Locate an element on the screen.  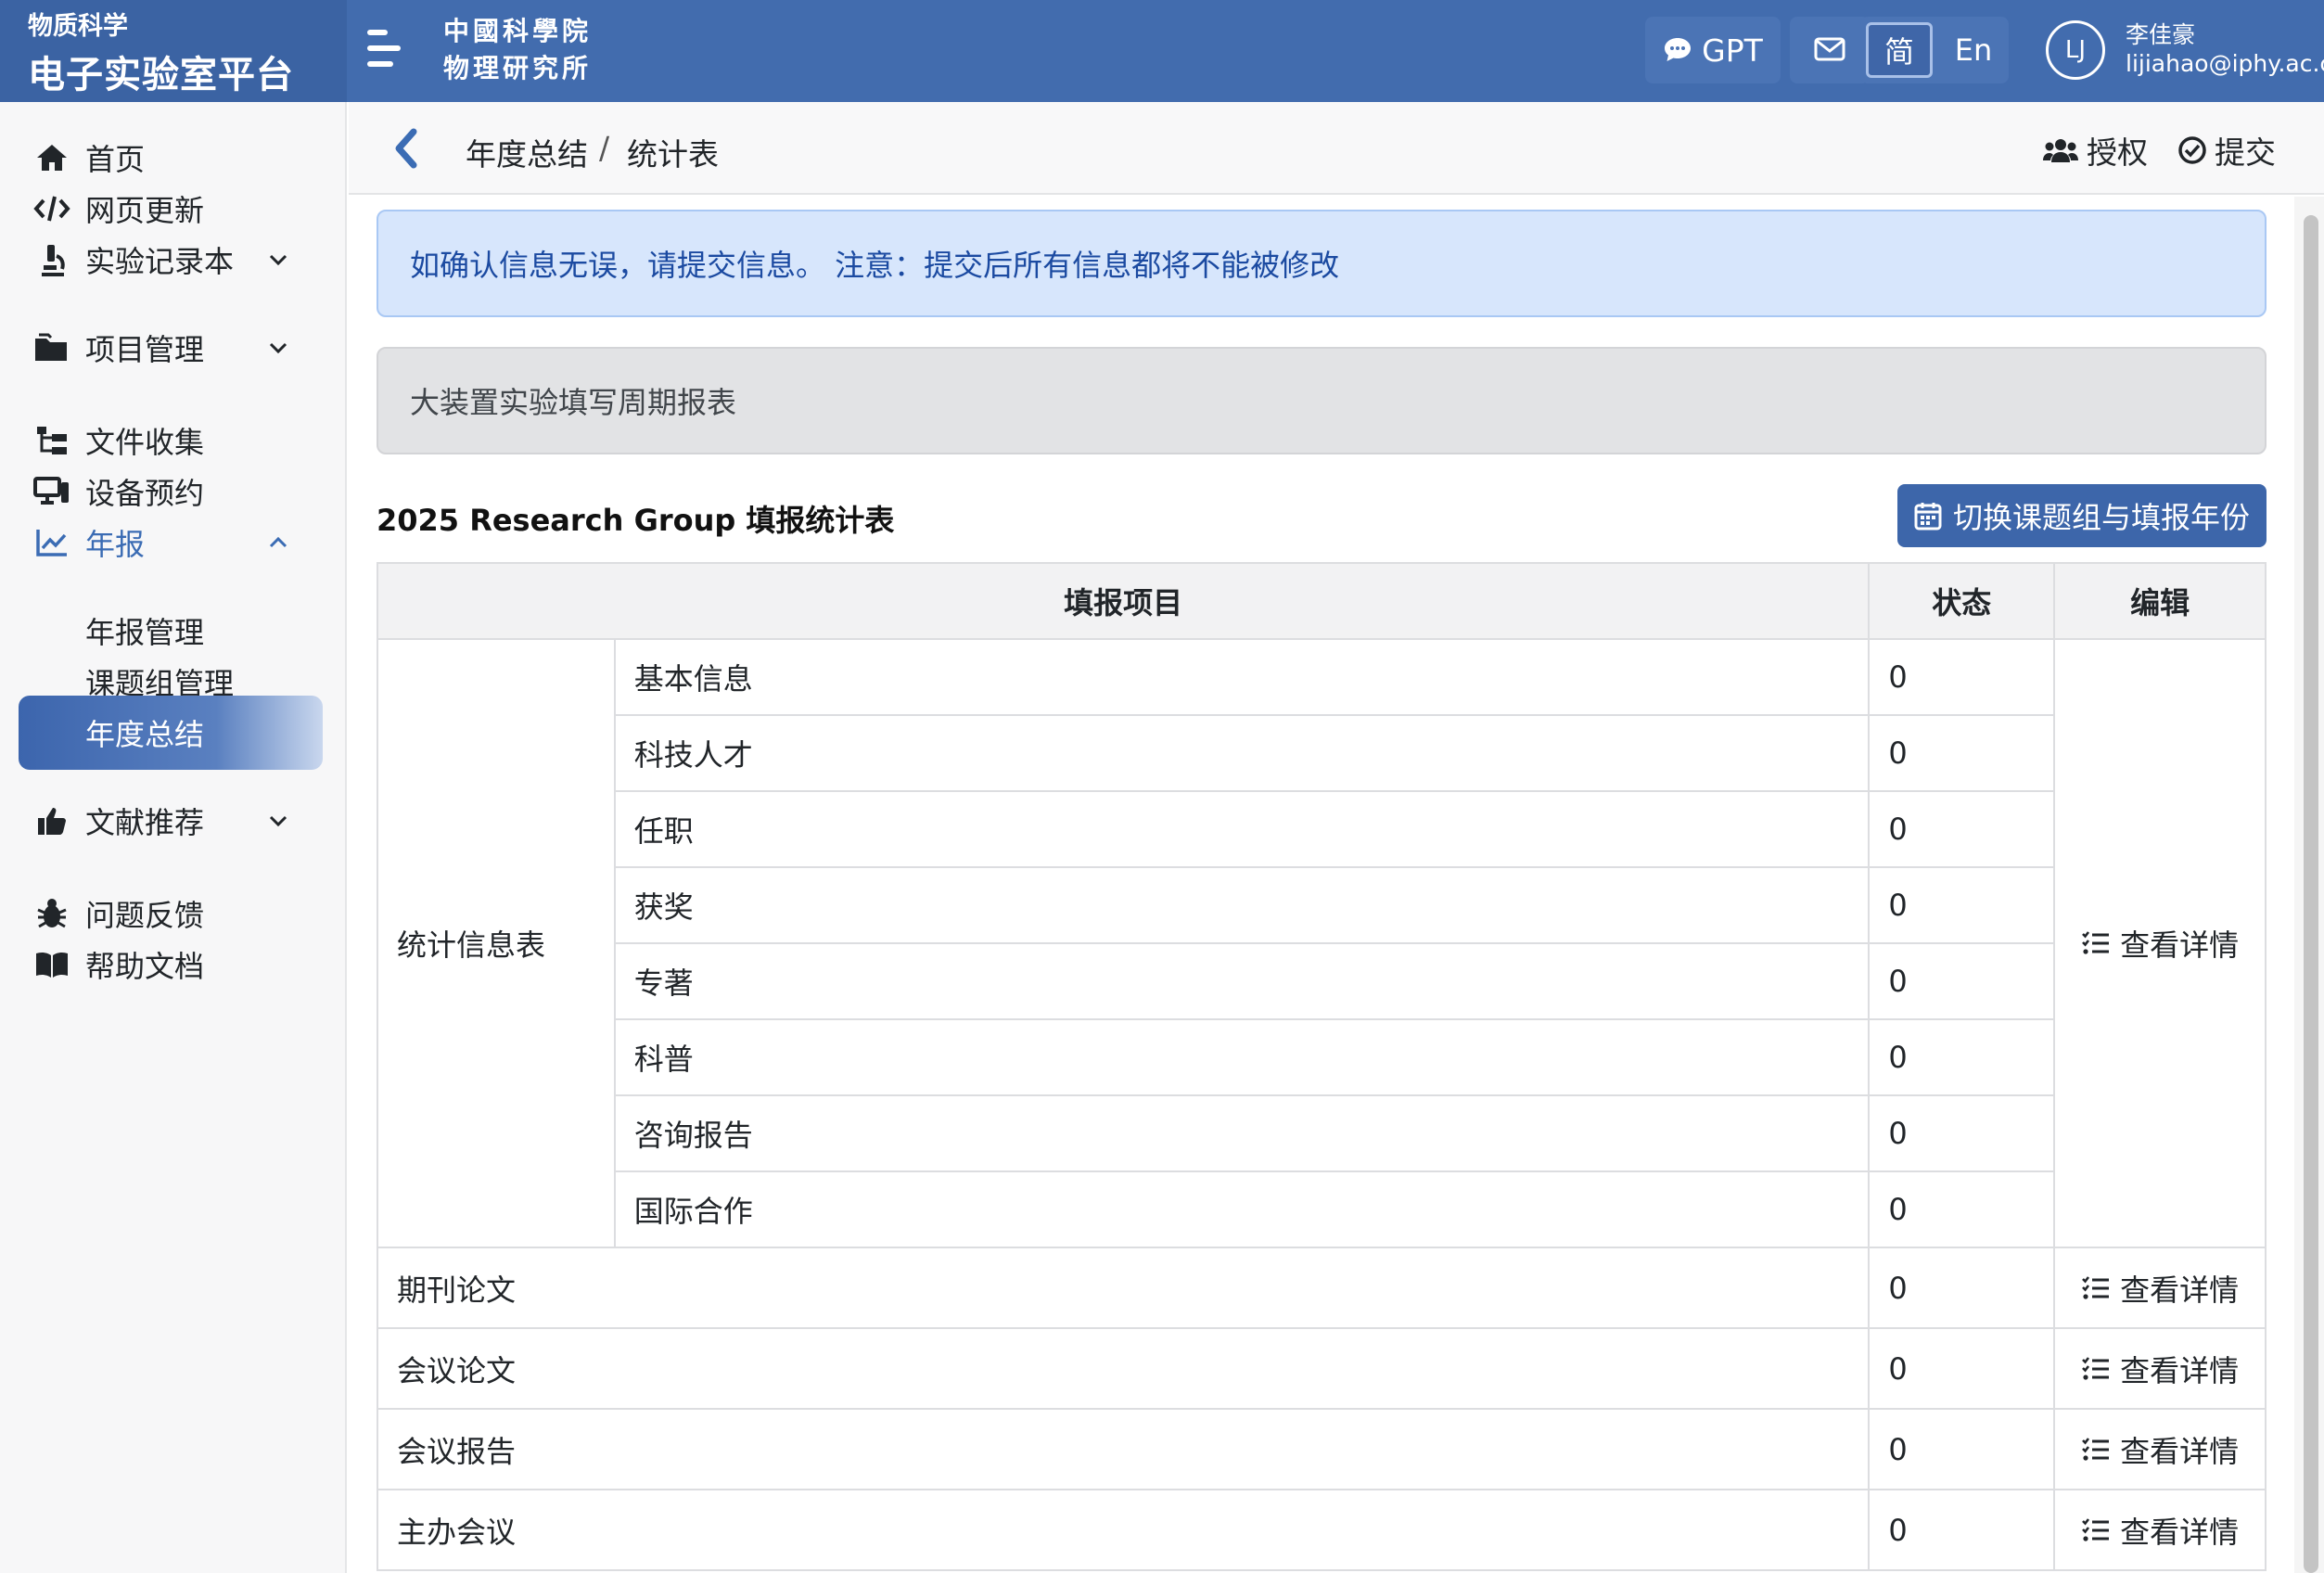
item-name-cell: 咨询报告 is located at coordinates (1242, 1133).